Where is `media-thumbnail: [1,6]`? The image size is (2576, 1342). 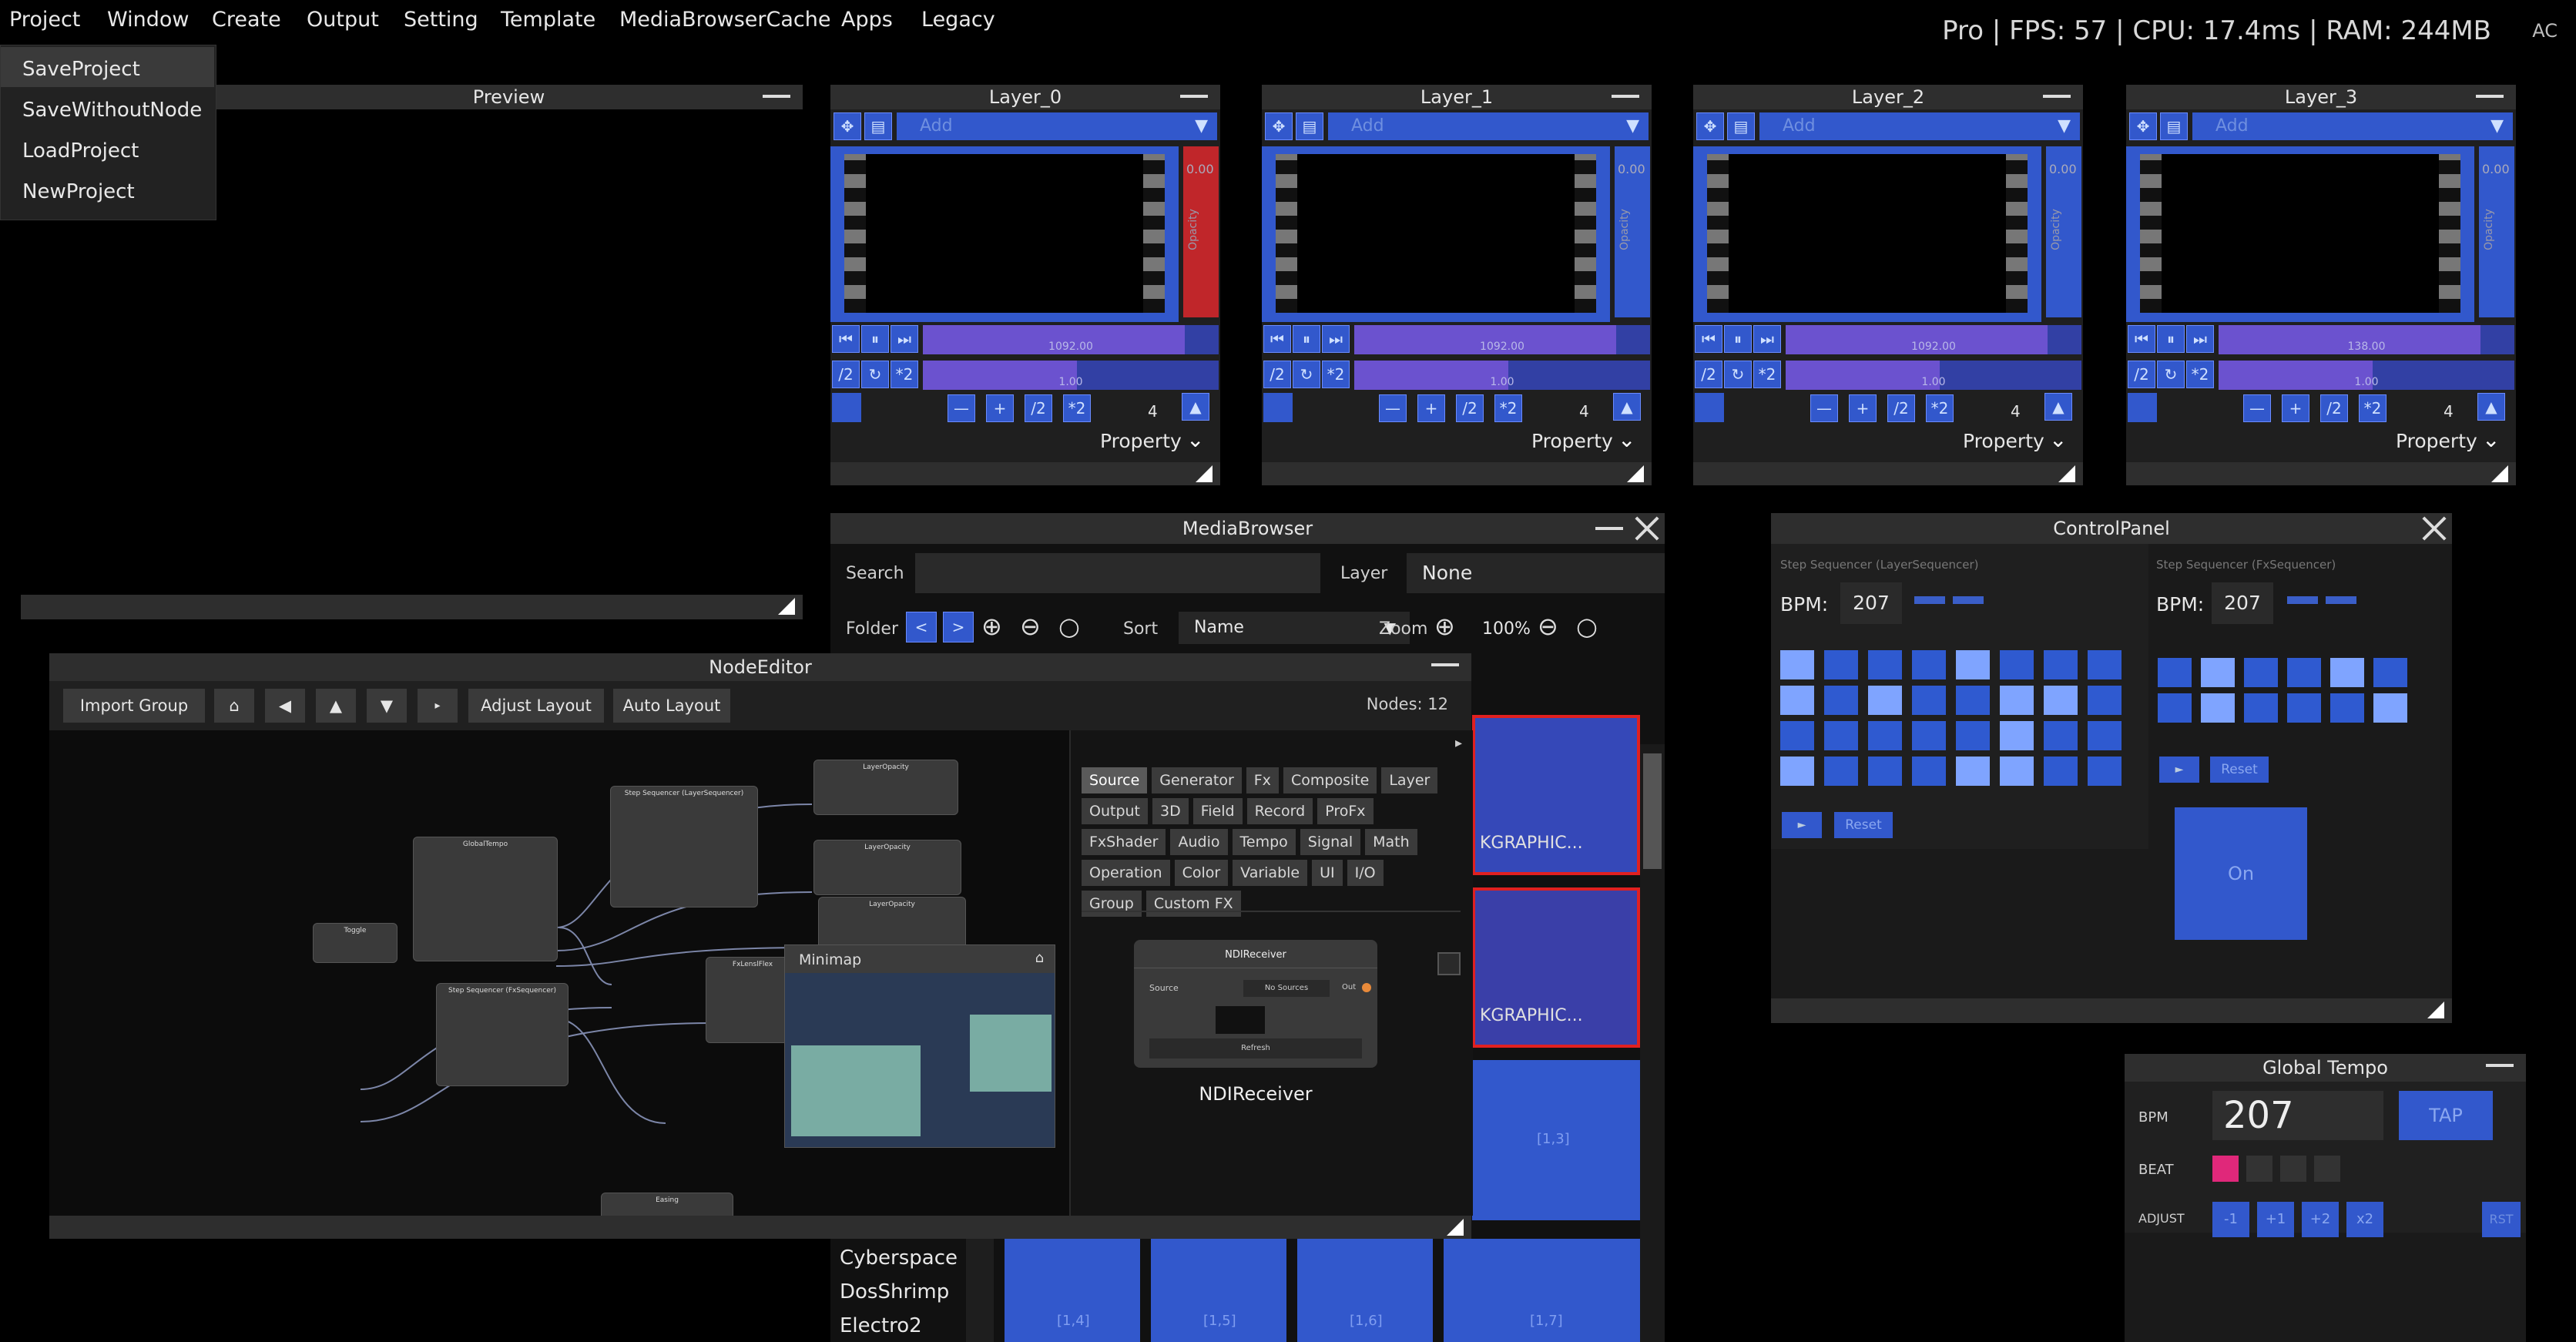
media-thumbnail: [1,6] is located at coordinates (1365, 1290).